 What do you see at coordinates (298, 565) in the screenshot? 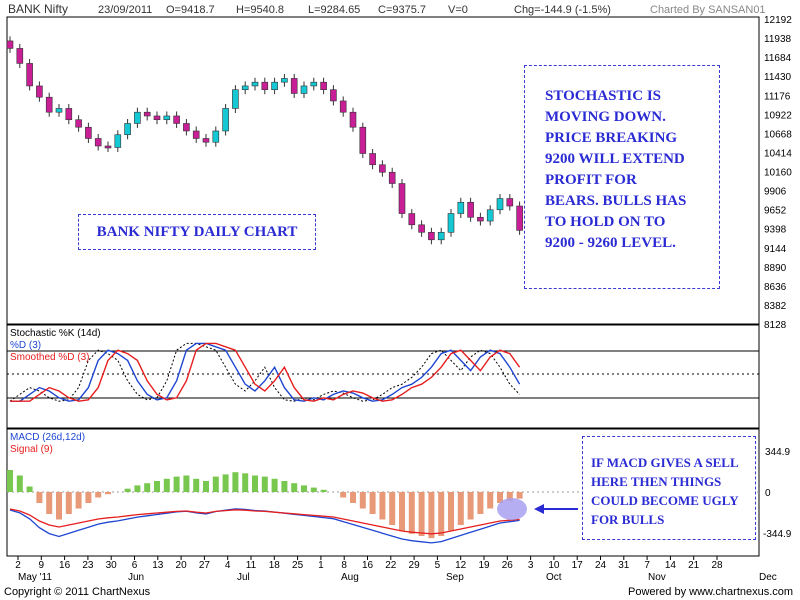
I see `x-tick-label: 25` at bounding box center [298, 565].